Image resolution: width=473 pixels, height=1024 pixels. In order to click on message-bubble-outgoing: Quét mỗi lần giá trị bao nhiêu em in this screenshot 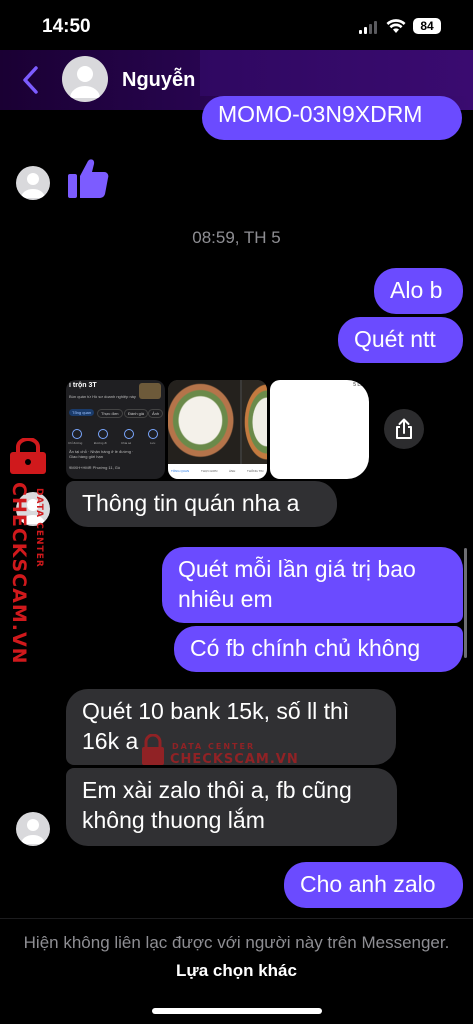, I will do `click(312, 585)`.